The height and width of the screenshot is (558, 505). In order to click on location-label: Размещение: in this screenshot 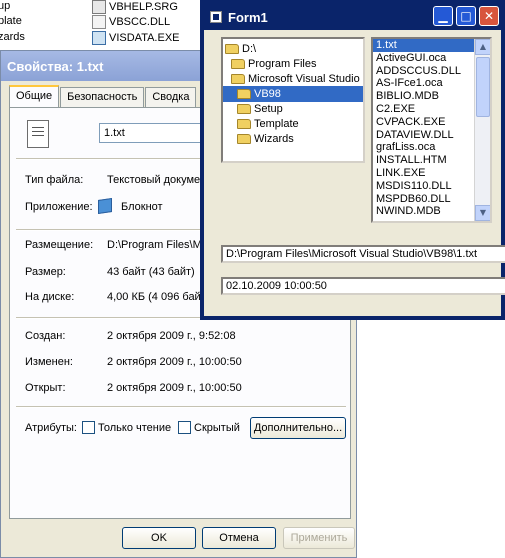, I will do `click(59, 245)`.